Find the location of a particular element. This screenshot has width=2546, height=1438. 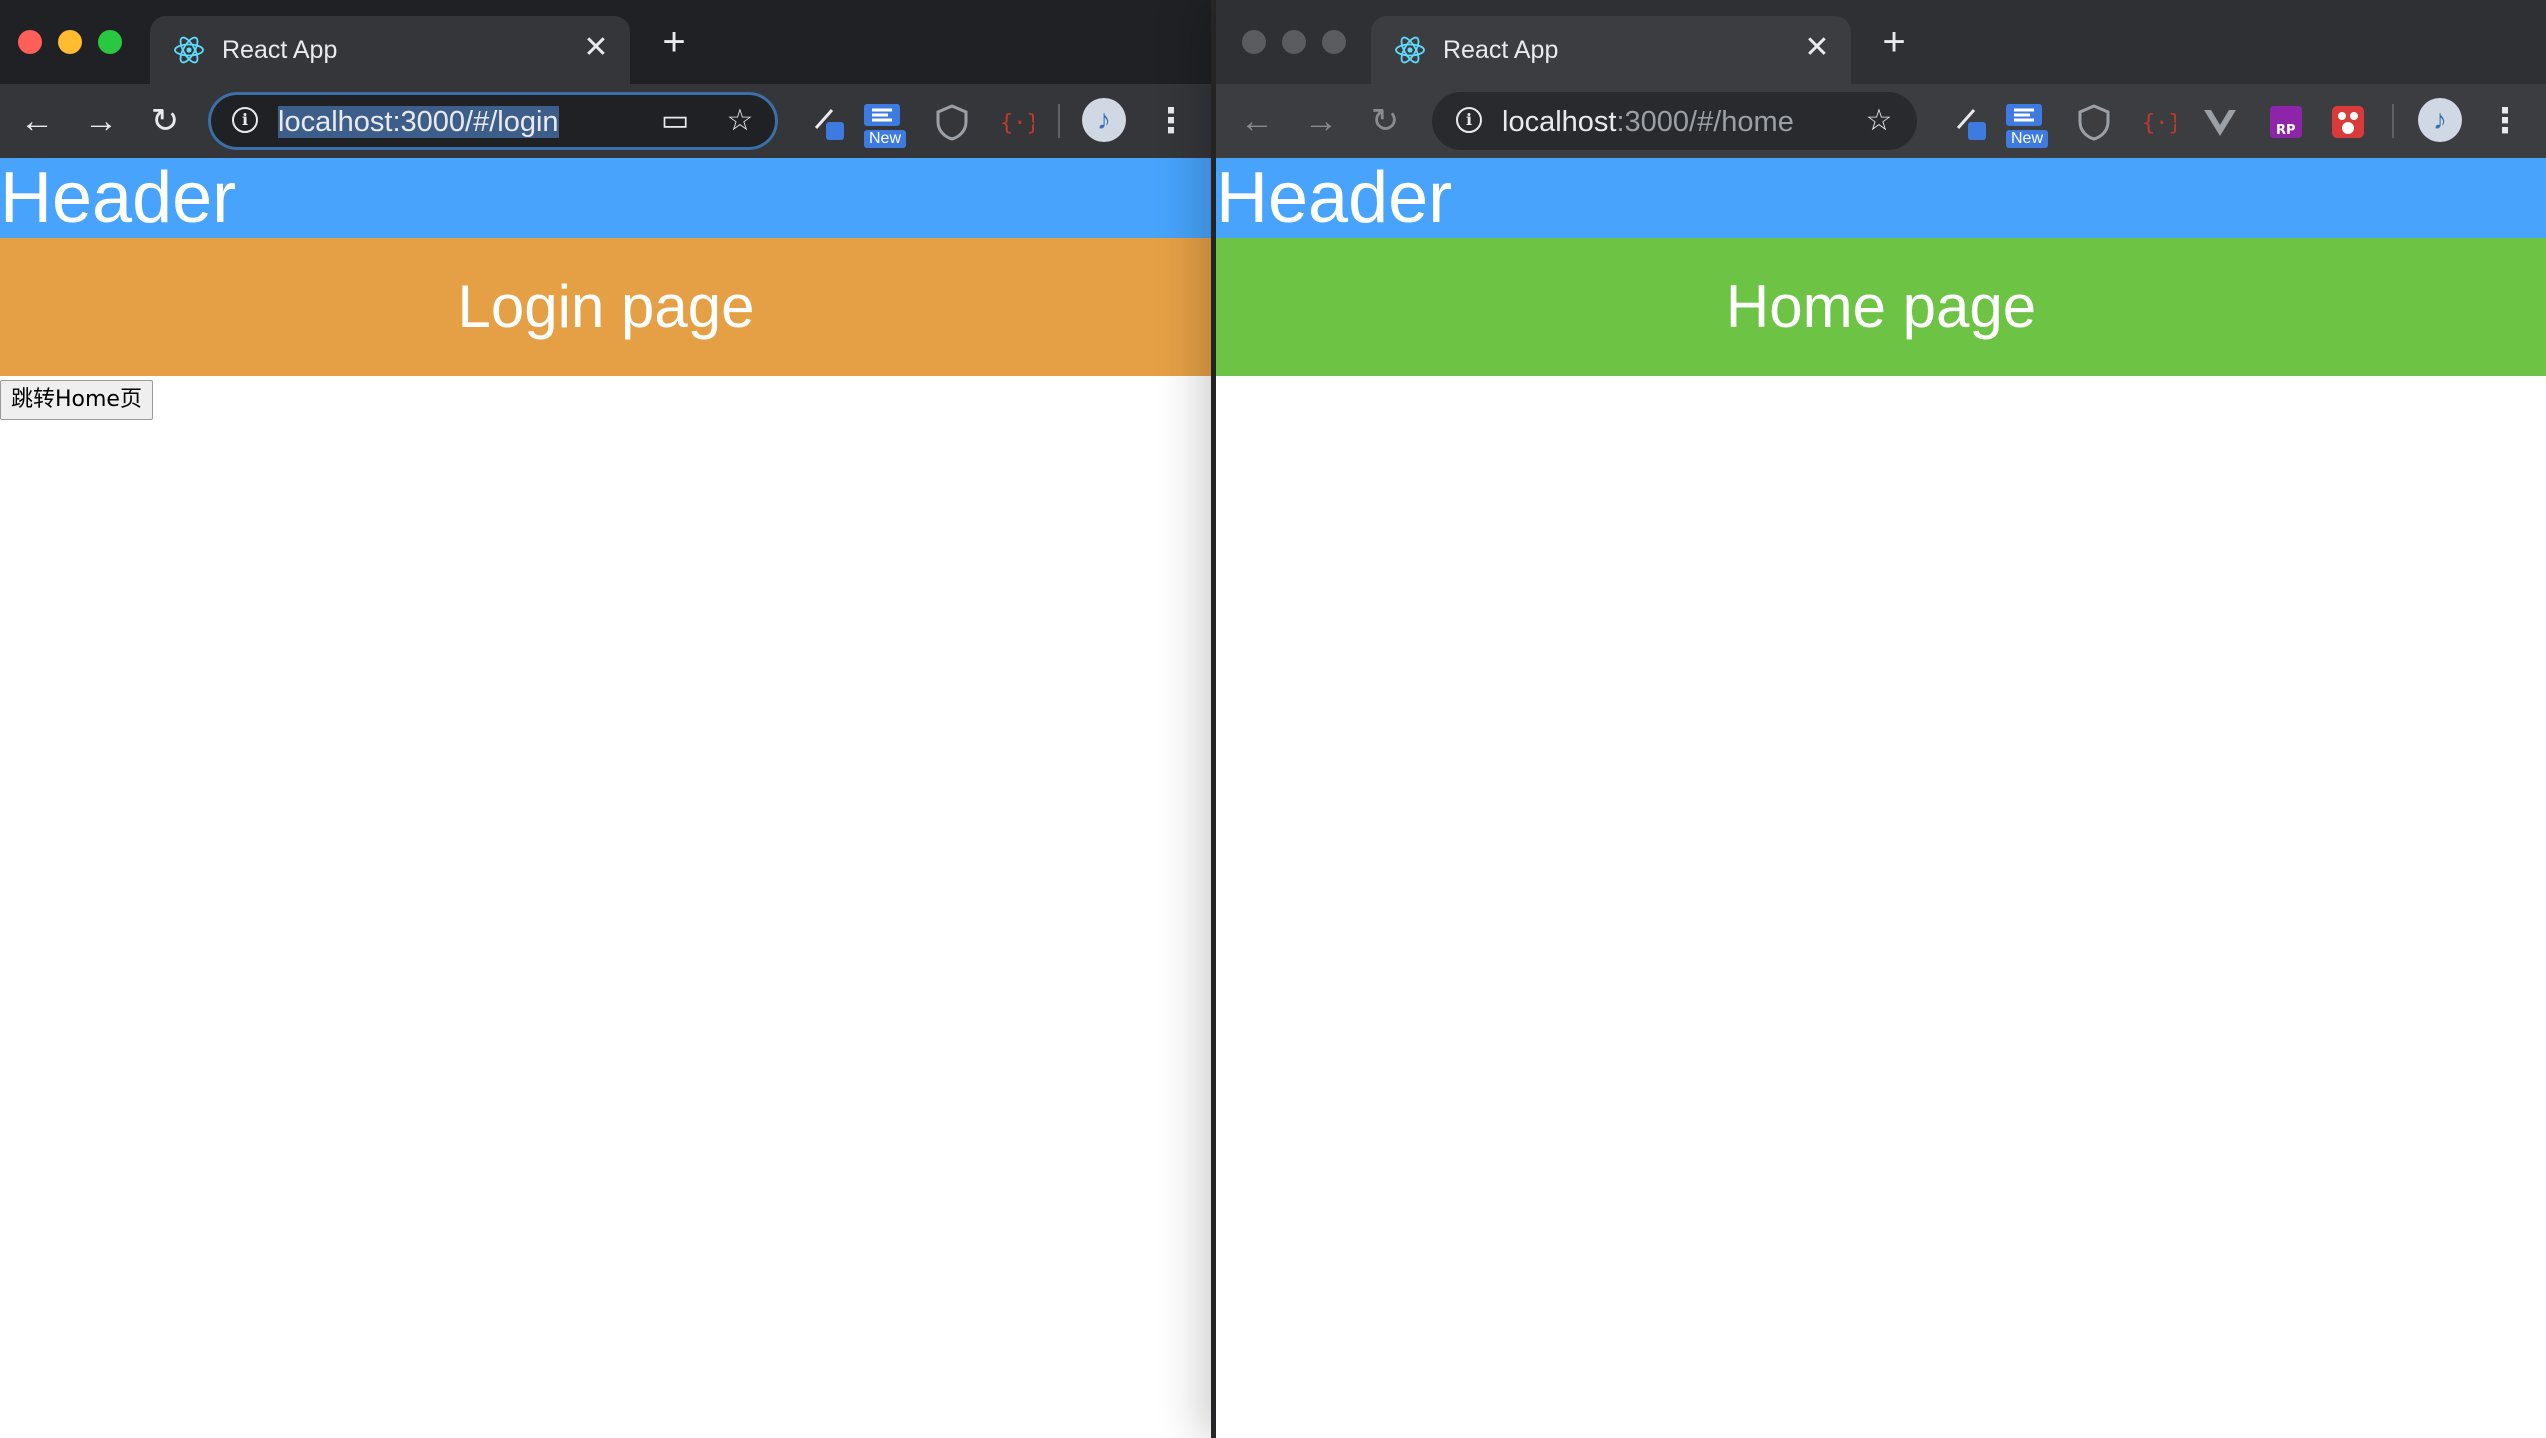

address-bar: i localhost:3000/#/home ☆ is located at coordinates (1674, 121).